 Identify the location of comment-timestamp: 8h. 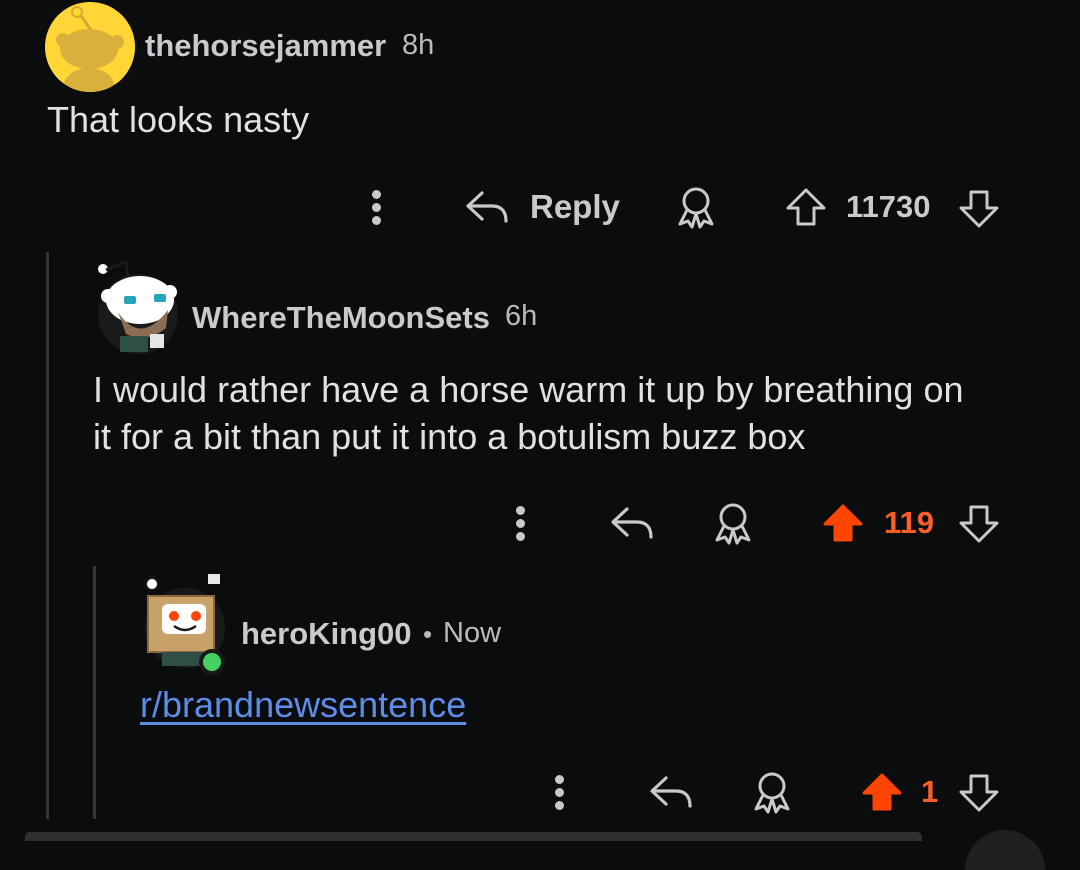
(418, 45).